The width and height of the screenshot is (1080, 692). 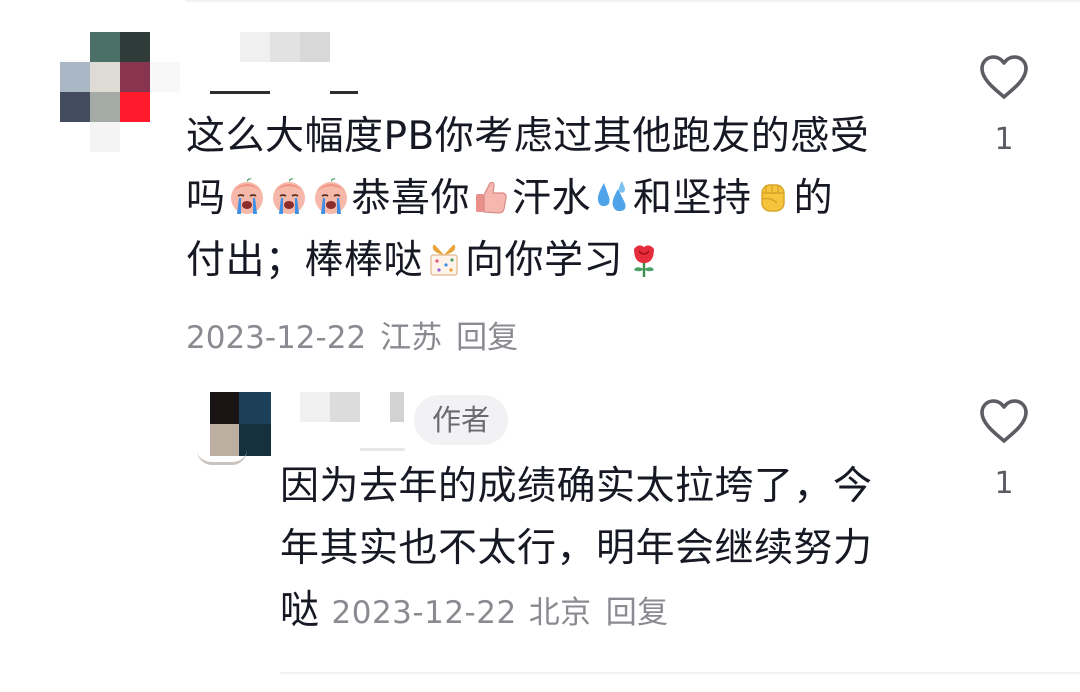 I want to click on comment-meta: 2023-12-22 江苏 回复, so click(x=352, y=334).